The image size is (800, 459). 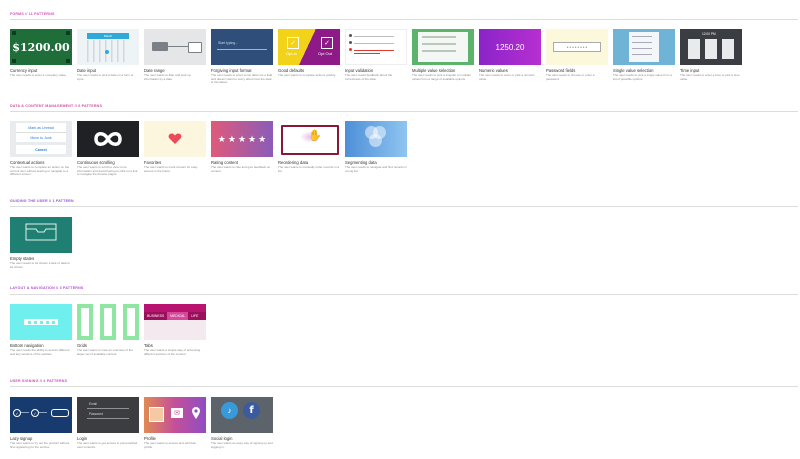 What do you see at coordinates (242, 415) in the screenshot?
I see `social-login-thumbnail: ♪ f` at bounding box center [242, 415].